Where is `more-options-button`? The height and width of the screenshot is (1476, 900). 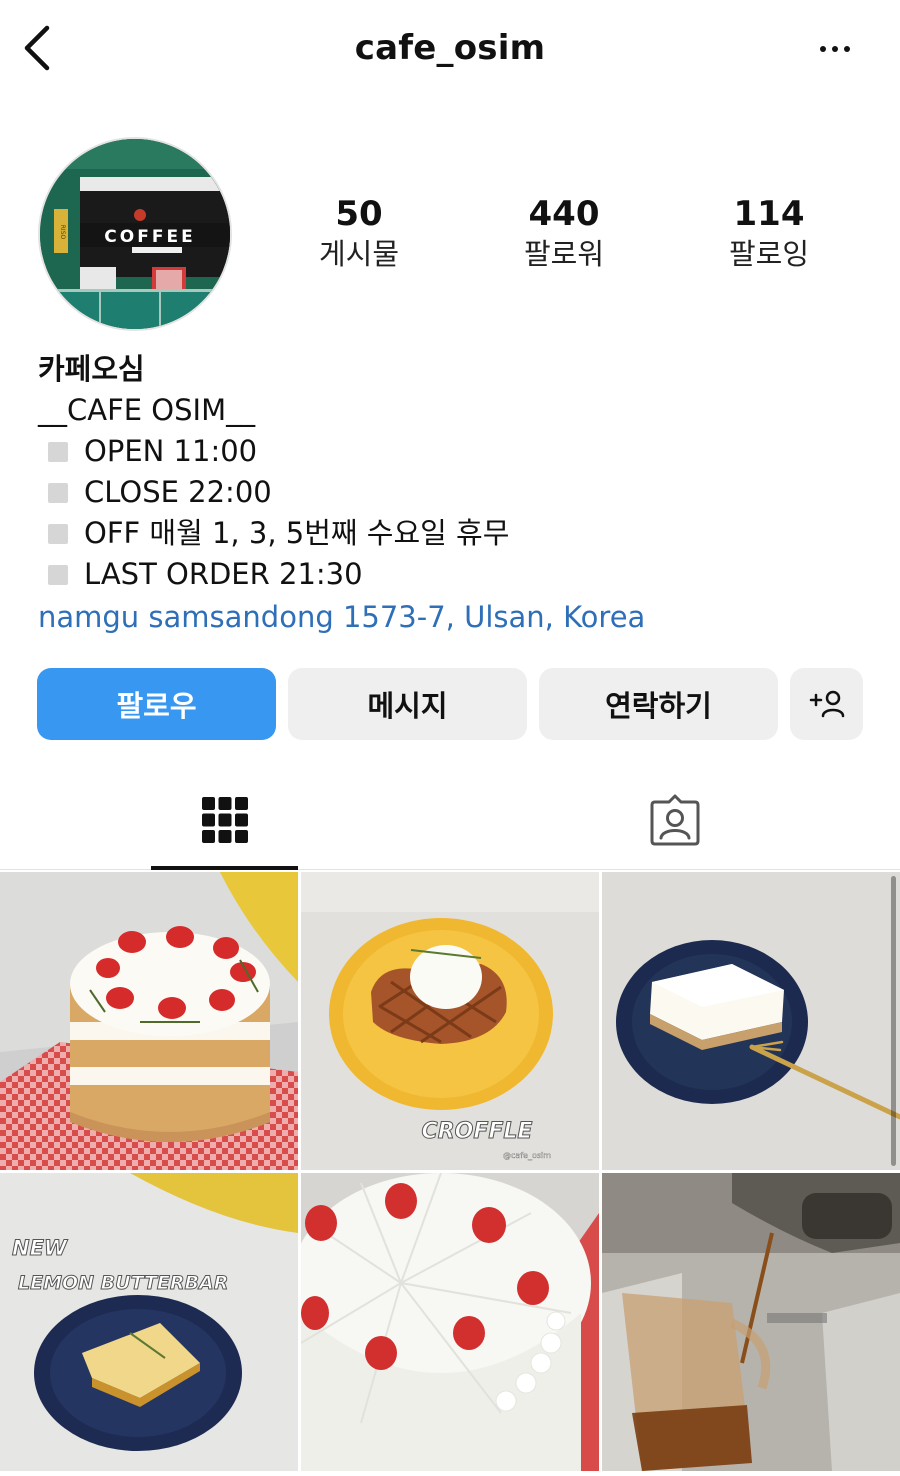
more-options-button is located at coordinates (835, 49).